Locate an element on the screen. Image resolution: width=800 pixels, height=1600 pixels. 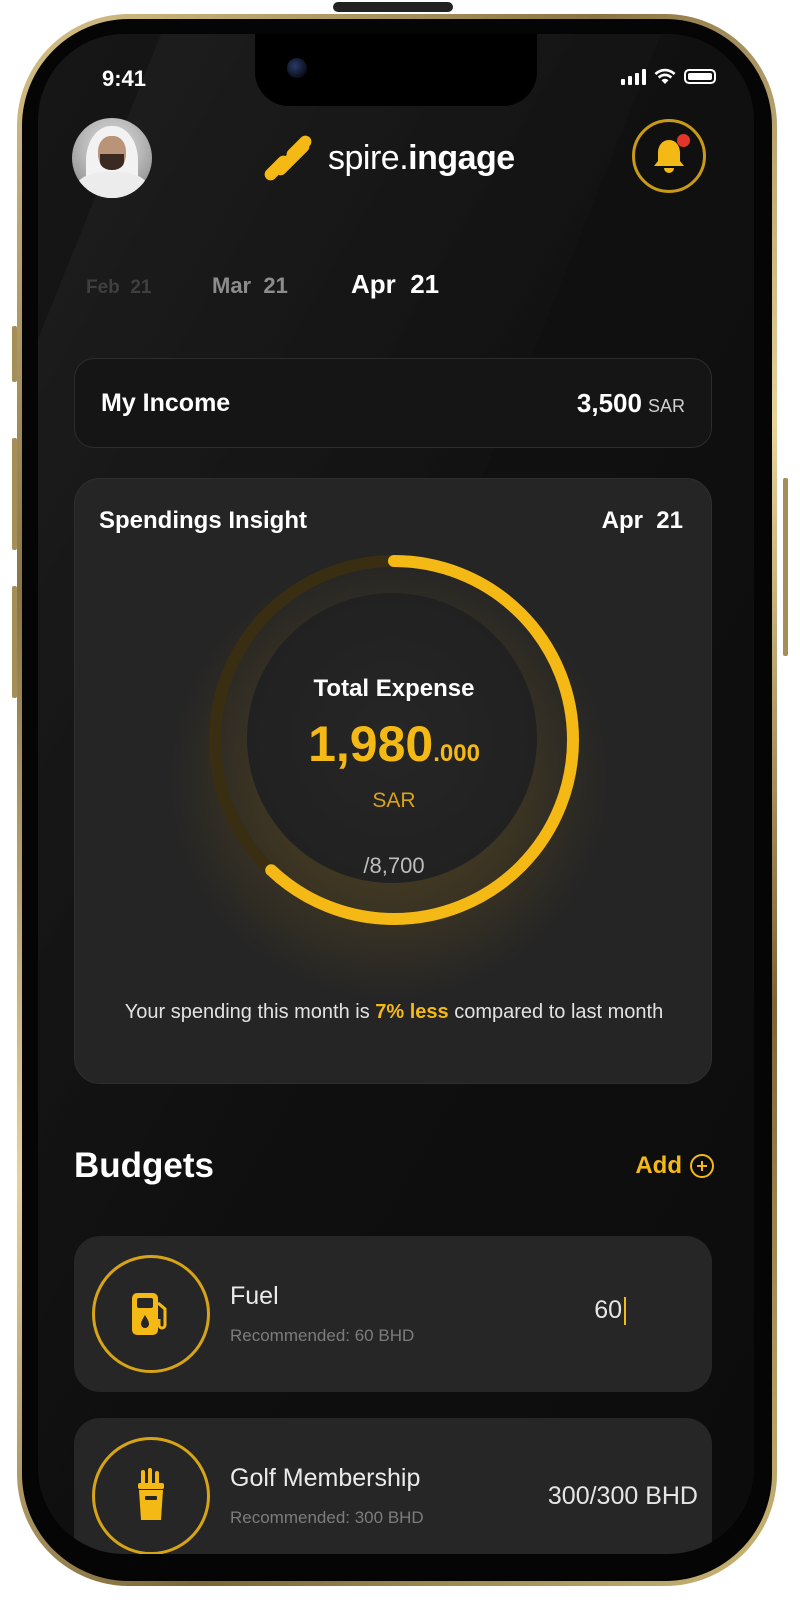
plus-circle-icon is located at coordinates (702, 1166).